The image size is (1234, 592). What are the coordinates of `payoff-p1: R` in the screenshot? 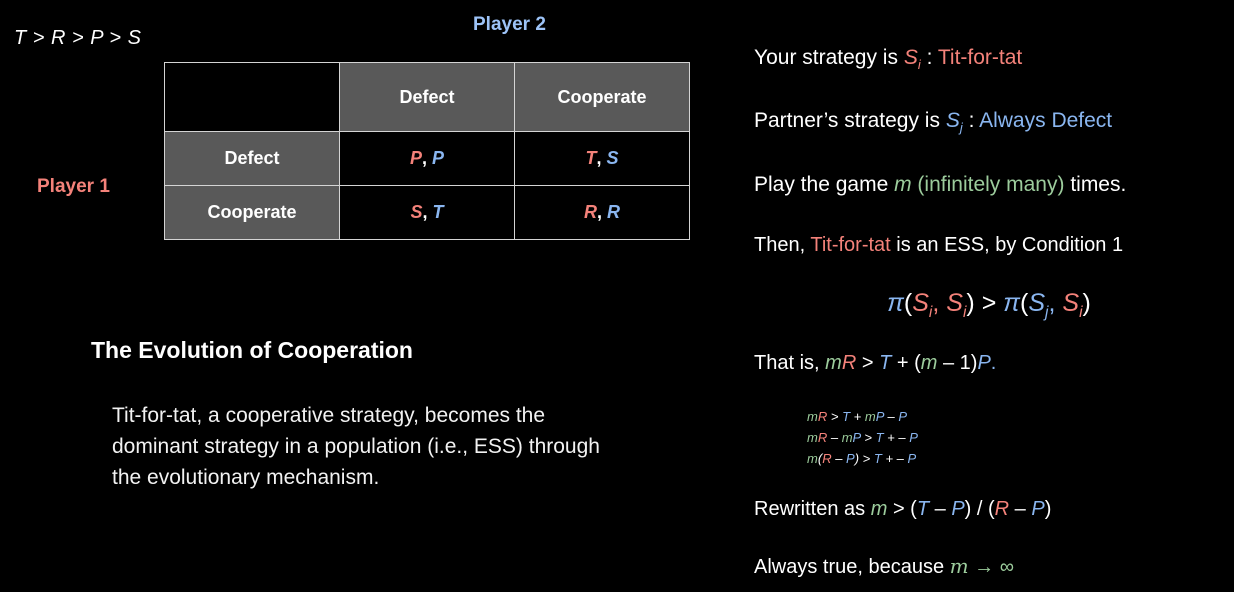 It's located at (590, 212).